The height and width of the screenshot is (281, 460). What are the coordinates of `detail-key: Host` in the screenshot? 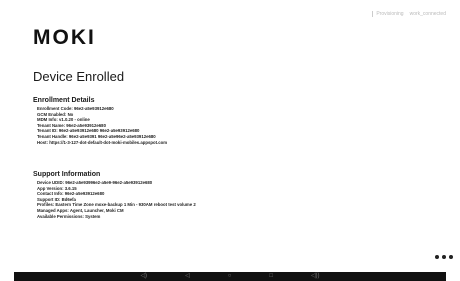 It's located at (43, 142).